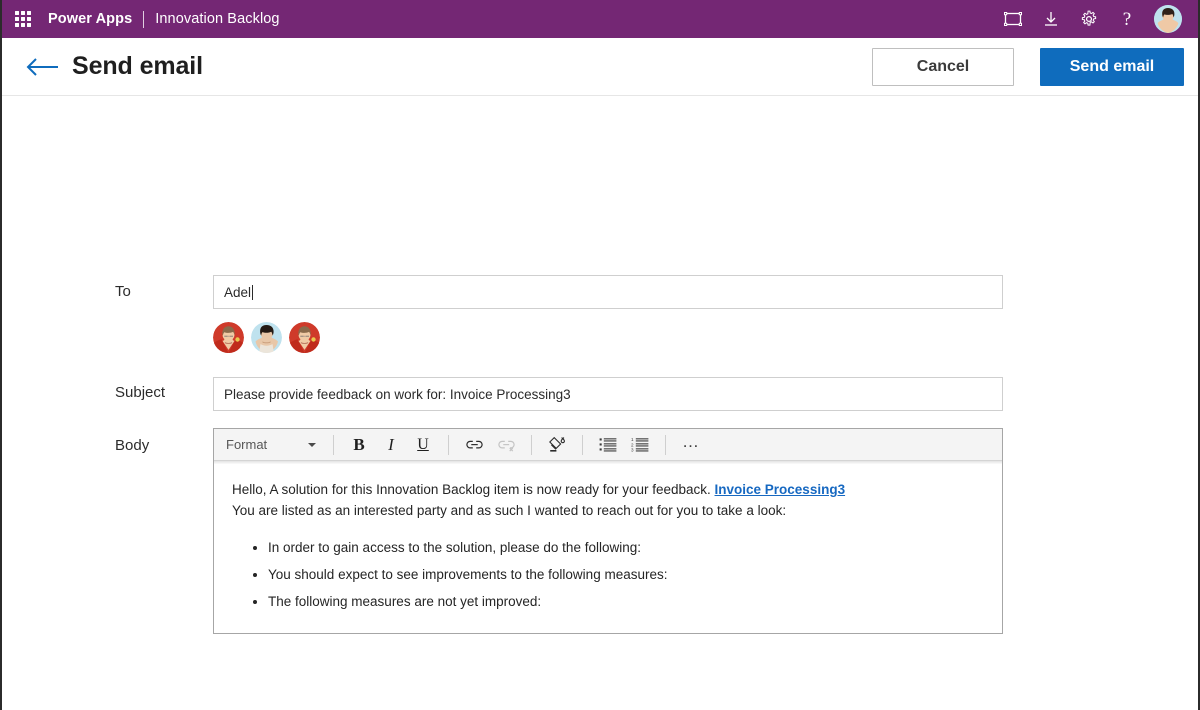 This screenshot has height=710, width=1200. I want to click on command-bar: Send email Cancel Send email, so click(600, 67).